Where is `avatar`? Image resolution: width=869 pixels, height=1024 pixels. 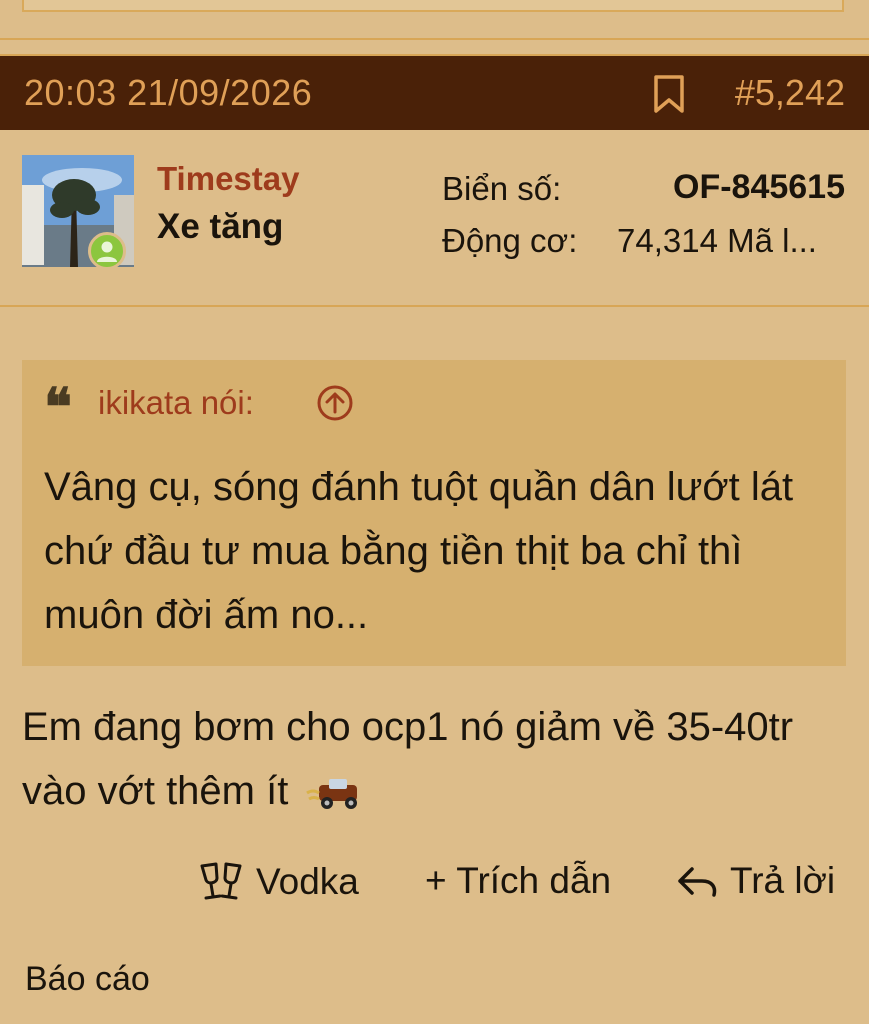
avatar is located at coordinates (78, 212).